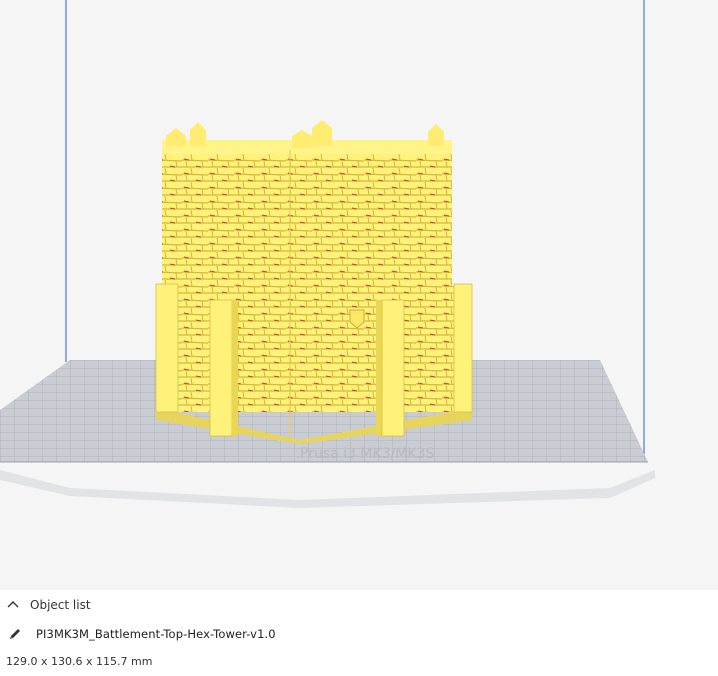  I want to click on object-name: PI3MK3M_Battlement-Top-Hex-Tower-v1.0, so click(156, 634).